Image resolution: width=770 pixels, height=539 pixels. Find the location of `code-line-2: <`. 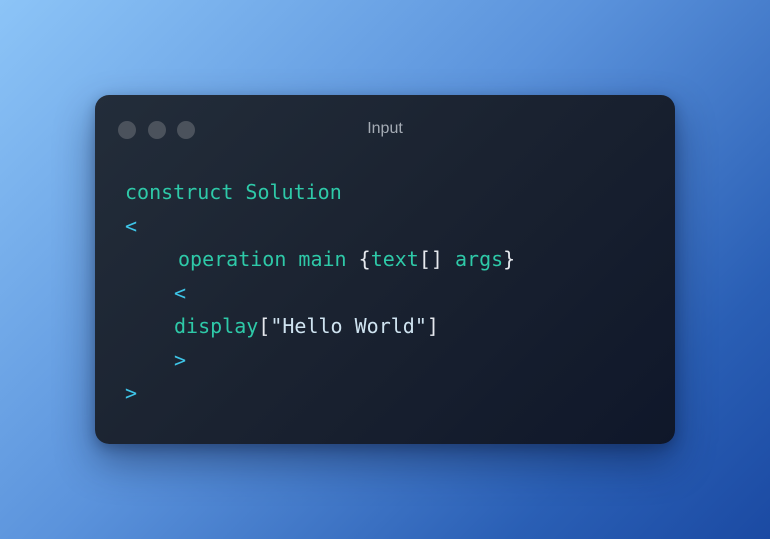

code-line-2: < is located at coordinates (131, 226).